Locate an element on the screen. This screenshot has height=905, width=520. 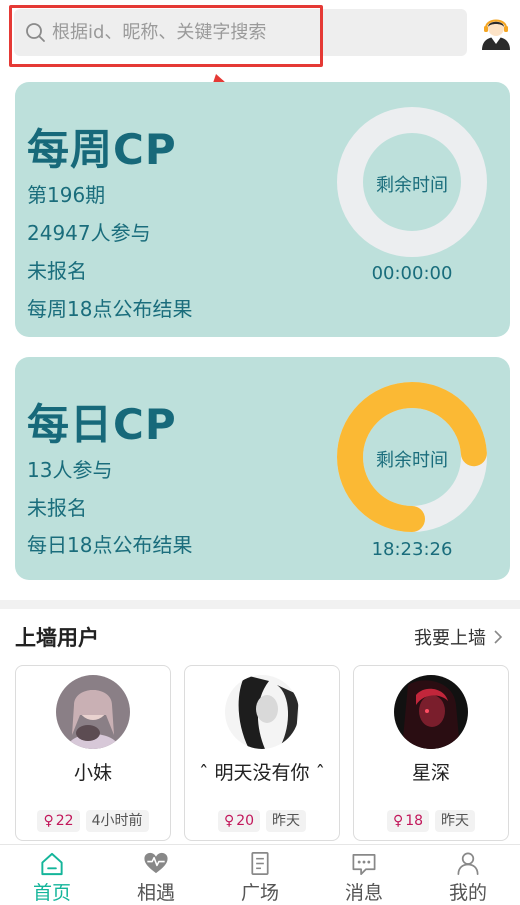
section-divider is located at coordinates (260, 604).